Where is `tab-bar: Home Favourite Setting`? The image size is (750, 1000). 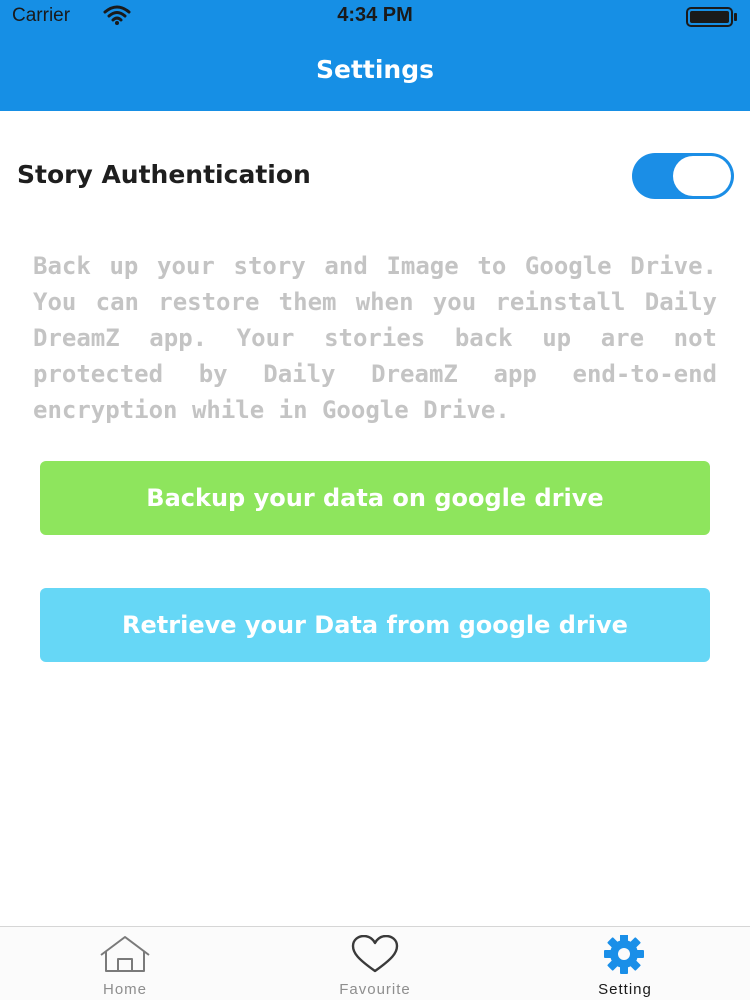 tab-bar: Home Favourite Setting is located at coordinates (375, 963).